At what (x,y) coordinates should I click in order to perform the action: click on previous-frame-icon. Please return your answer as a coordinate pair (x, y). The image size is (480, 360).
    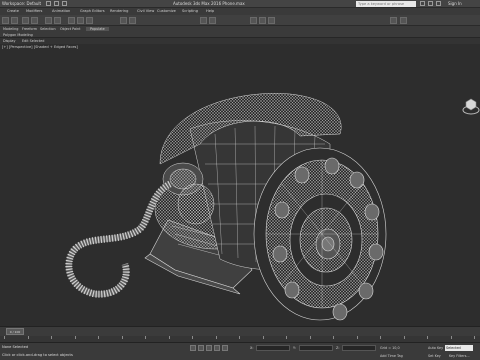
    Looking at the image, I should click on (201, 348).